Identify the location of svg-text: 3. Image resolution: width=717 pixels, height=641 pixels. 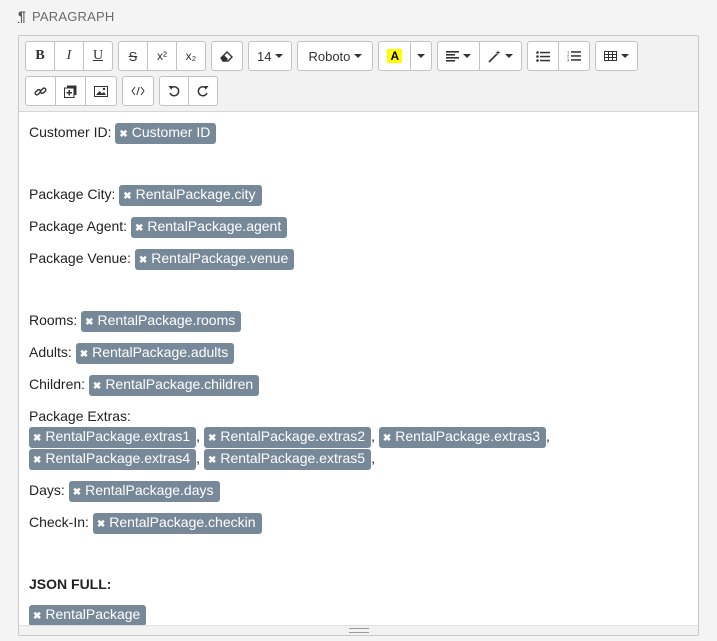
(568, 60).